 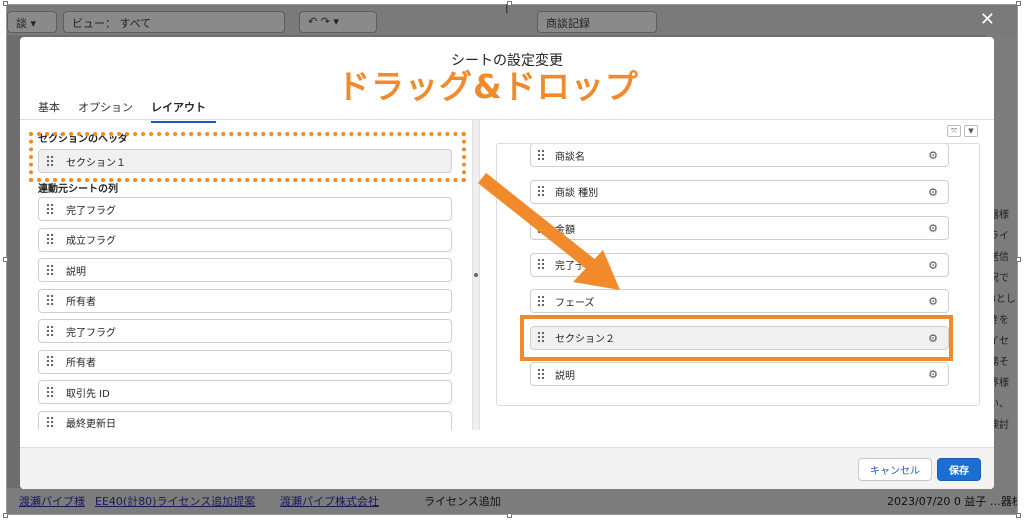 I want to click on background-link-customer: 渡瀬パイプ様, so click(x=52, y=501).